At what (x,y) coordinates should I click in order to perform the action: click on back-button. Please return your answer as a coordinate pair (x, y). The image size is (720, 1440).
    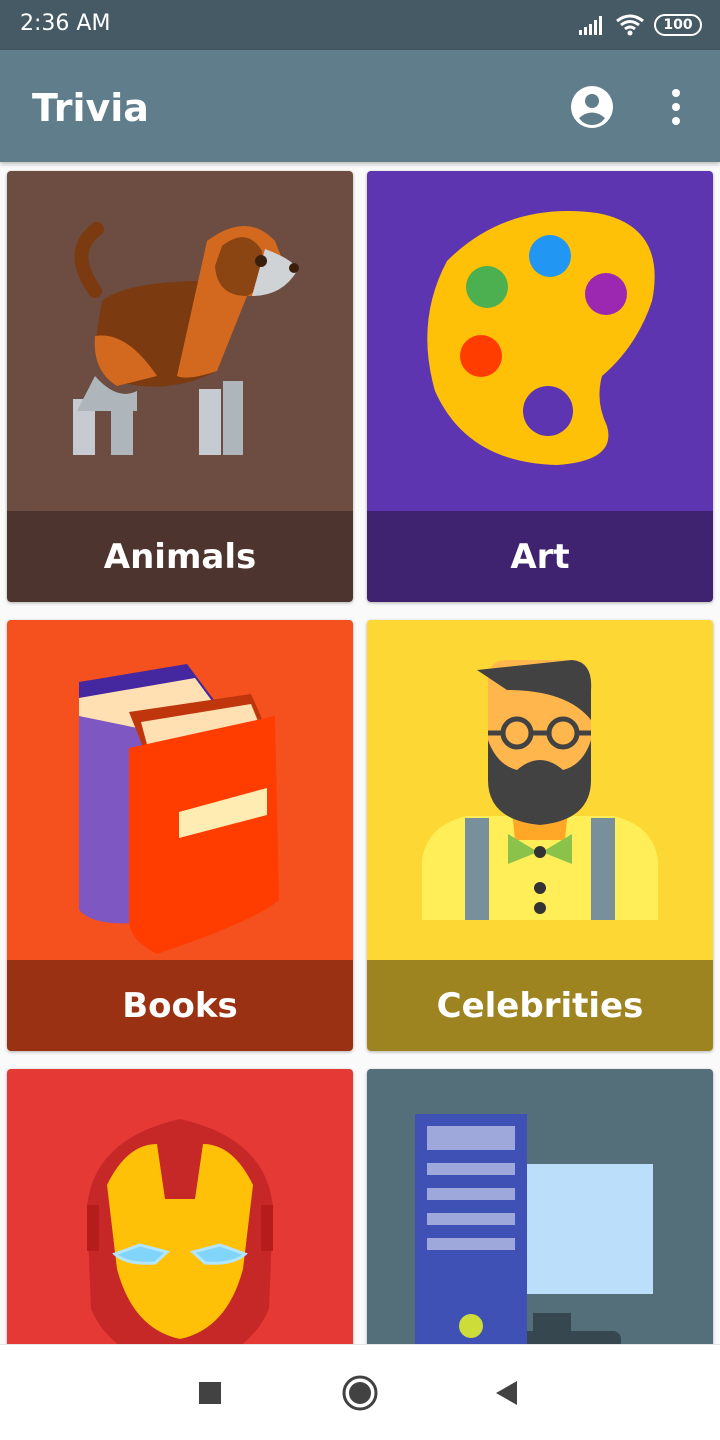
    Looking at the image, I should click on (506, 1393).